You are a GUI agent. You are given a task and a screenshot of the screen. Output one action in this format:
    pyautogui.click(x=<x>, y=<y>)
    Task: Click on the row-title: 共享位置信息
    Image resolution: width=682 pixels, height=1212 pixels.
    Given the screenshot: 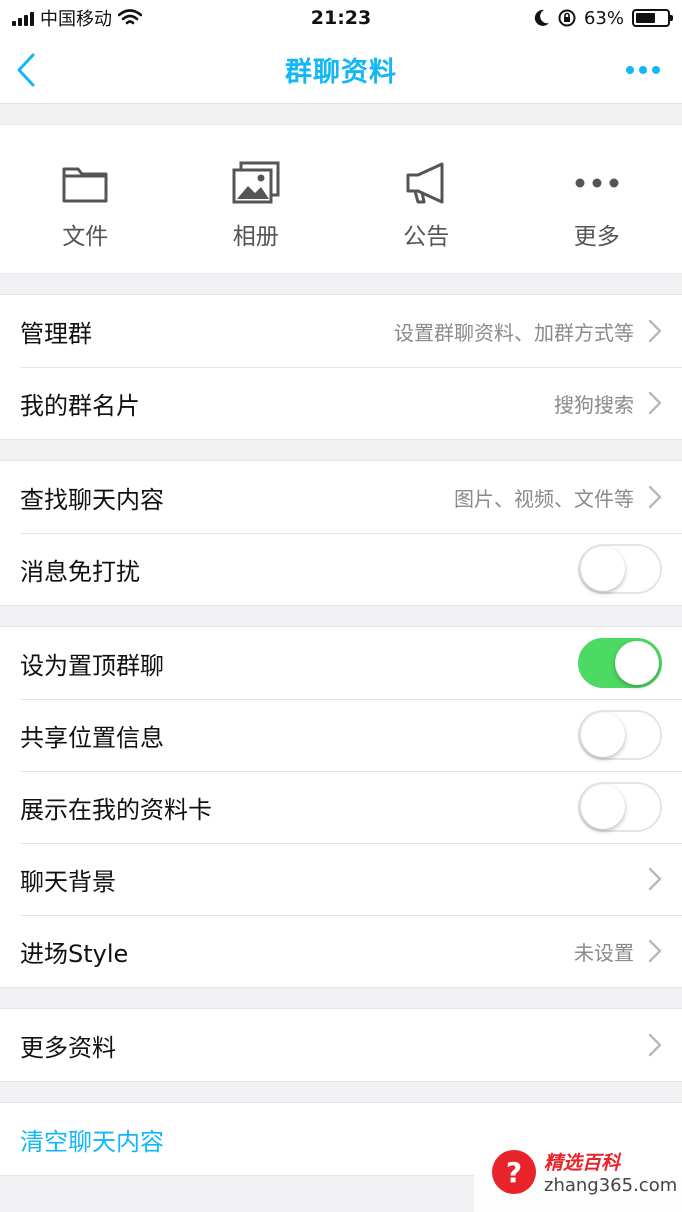 What is the action you would take?
    pyautogui.click(x=92, y=737)
    